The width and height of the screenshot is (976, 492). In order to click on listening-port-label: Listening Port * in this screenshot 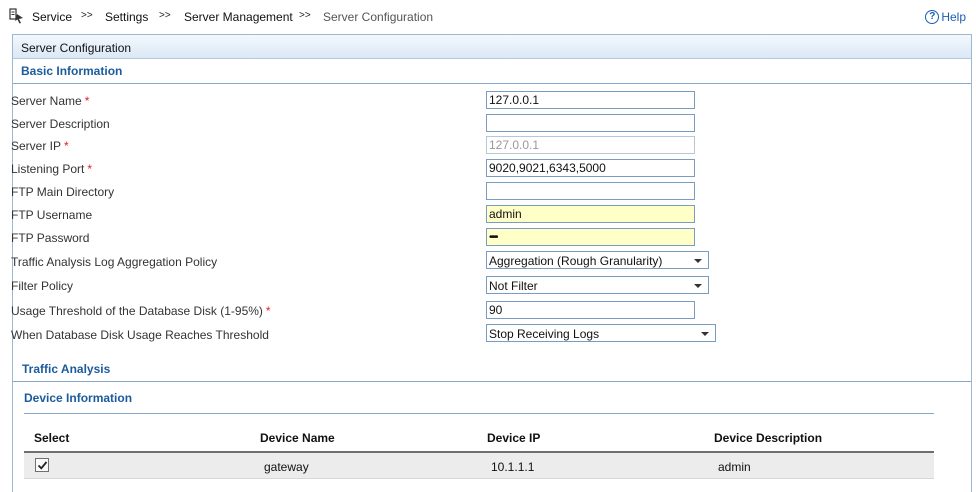, I will do `click(52, 169)`.